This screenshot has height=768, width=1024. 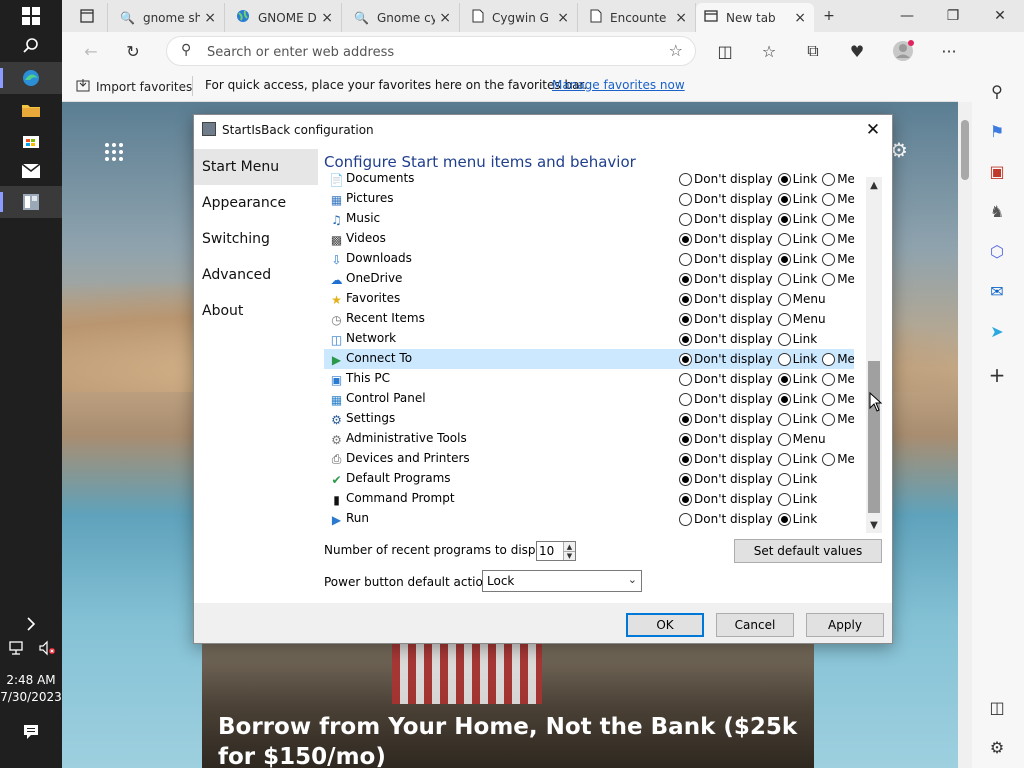 What do you see at coordinates (90, 17) in the screenshot?
I see `tab-actions-button` at bounding box center [90, 17].